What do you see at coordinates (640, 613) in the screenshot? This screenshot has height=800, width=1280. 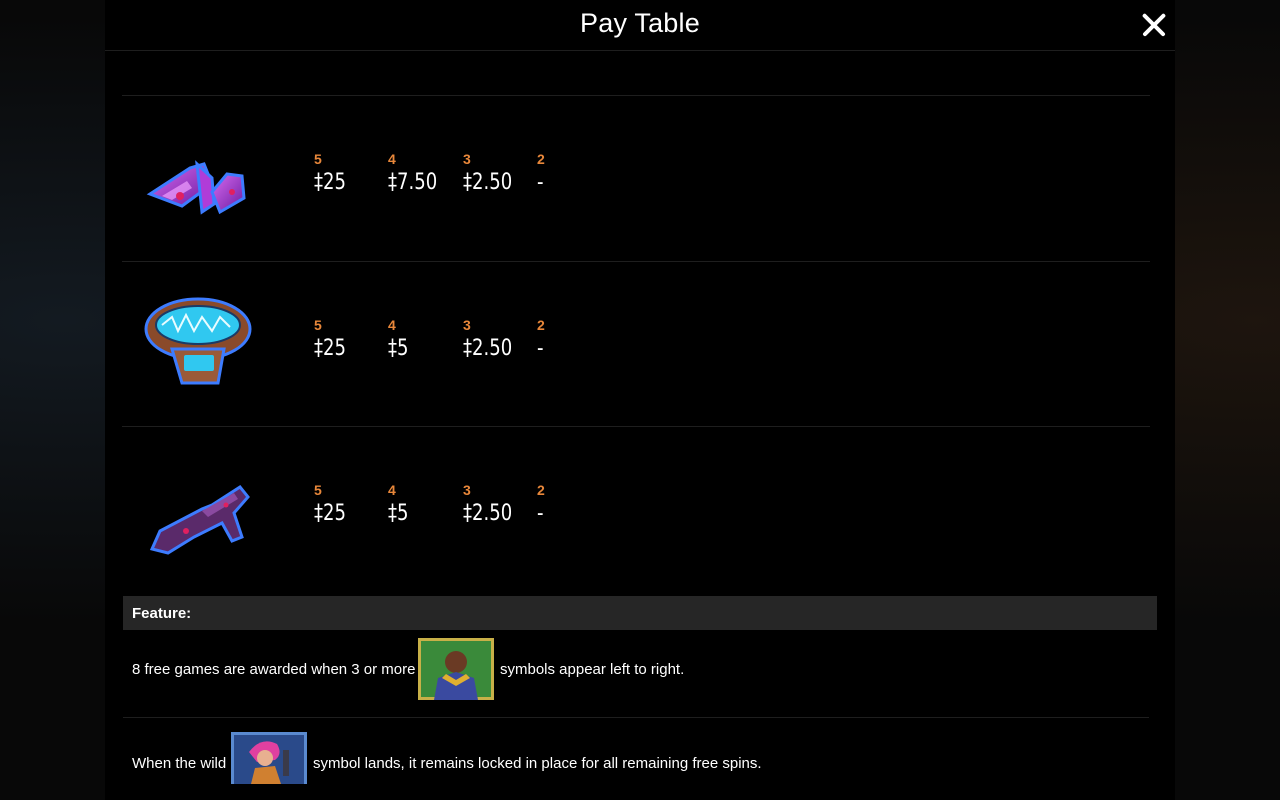 I see `feature-header: Feature:` at bounding box center [640, 613].